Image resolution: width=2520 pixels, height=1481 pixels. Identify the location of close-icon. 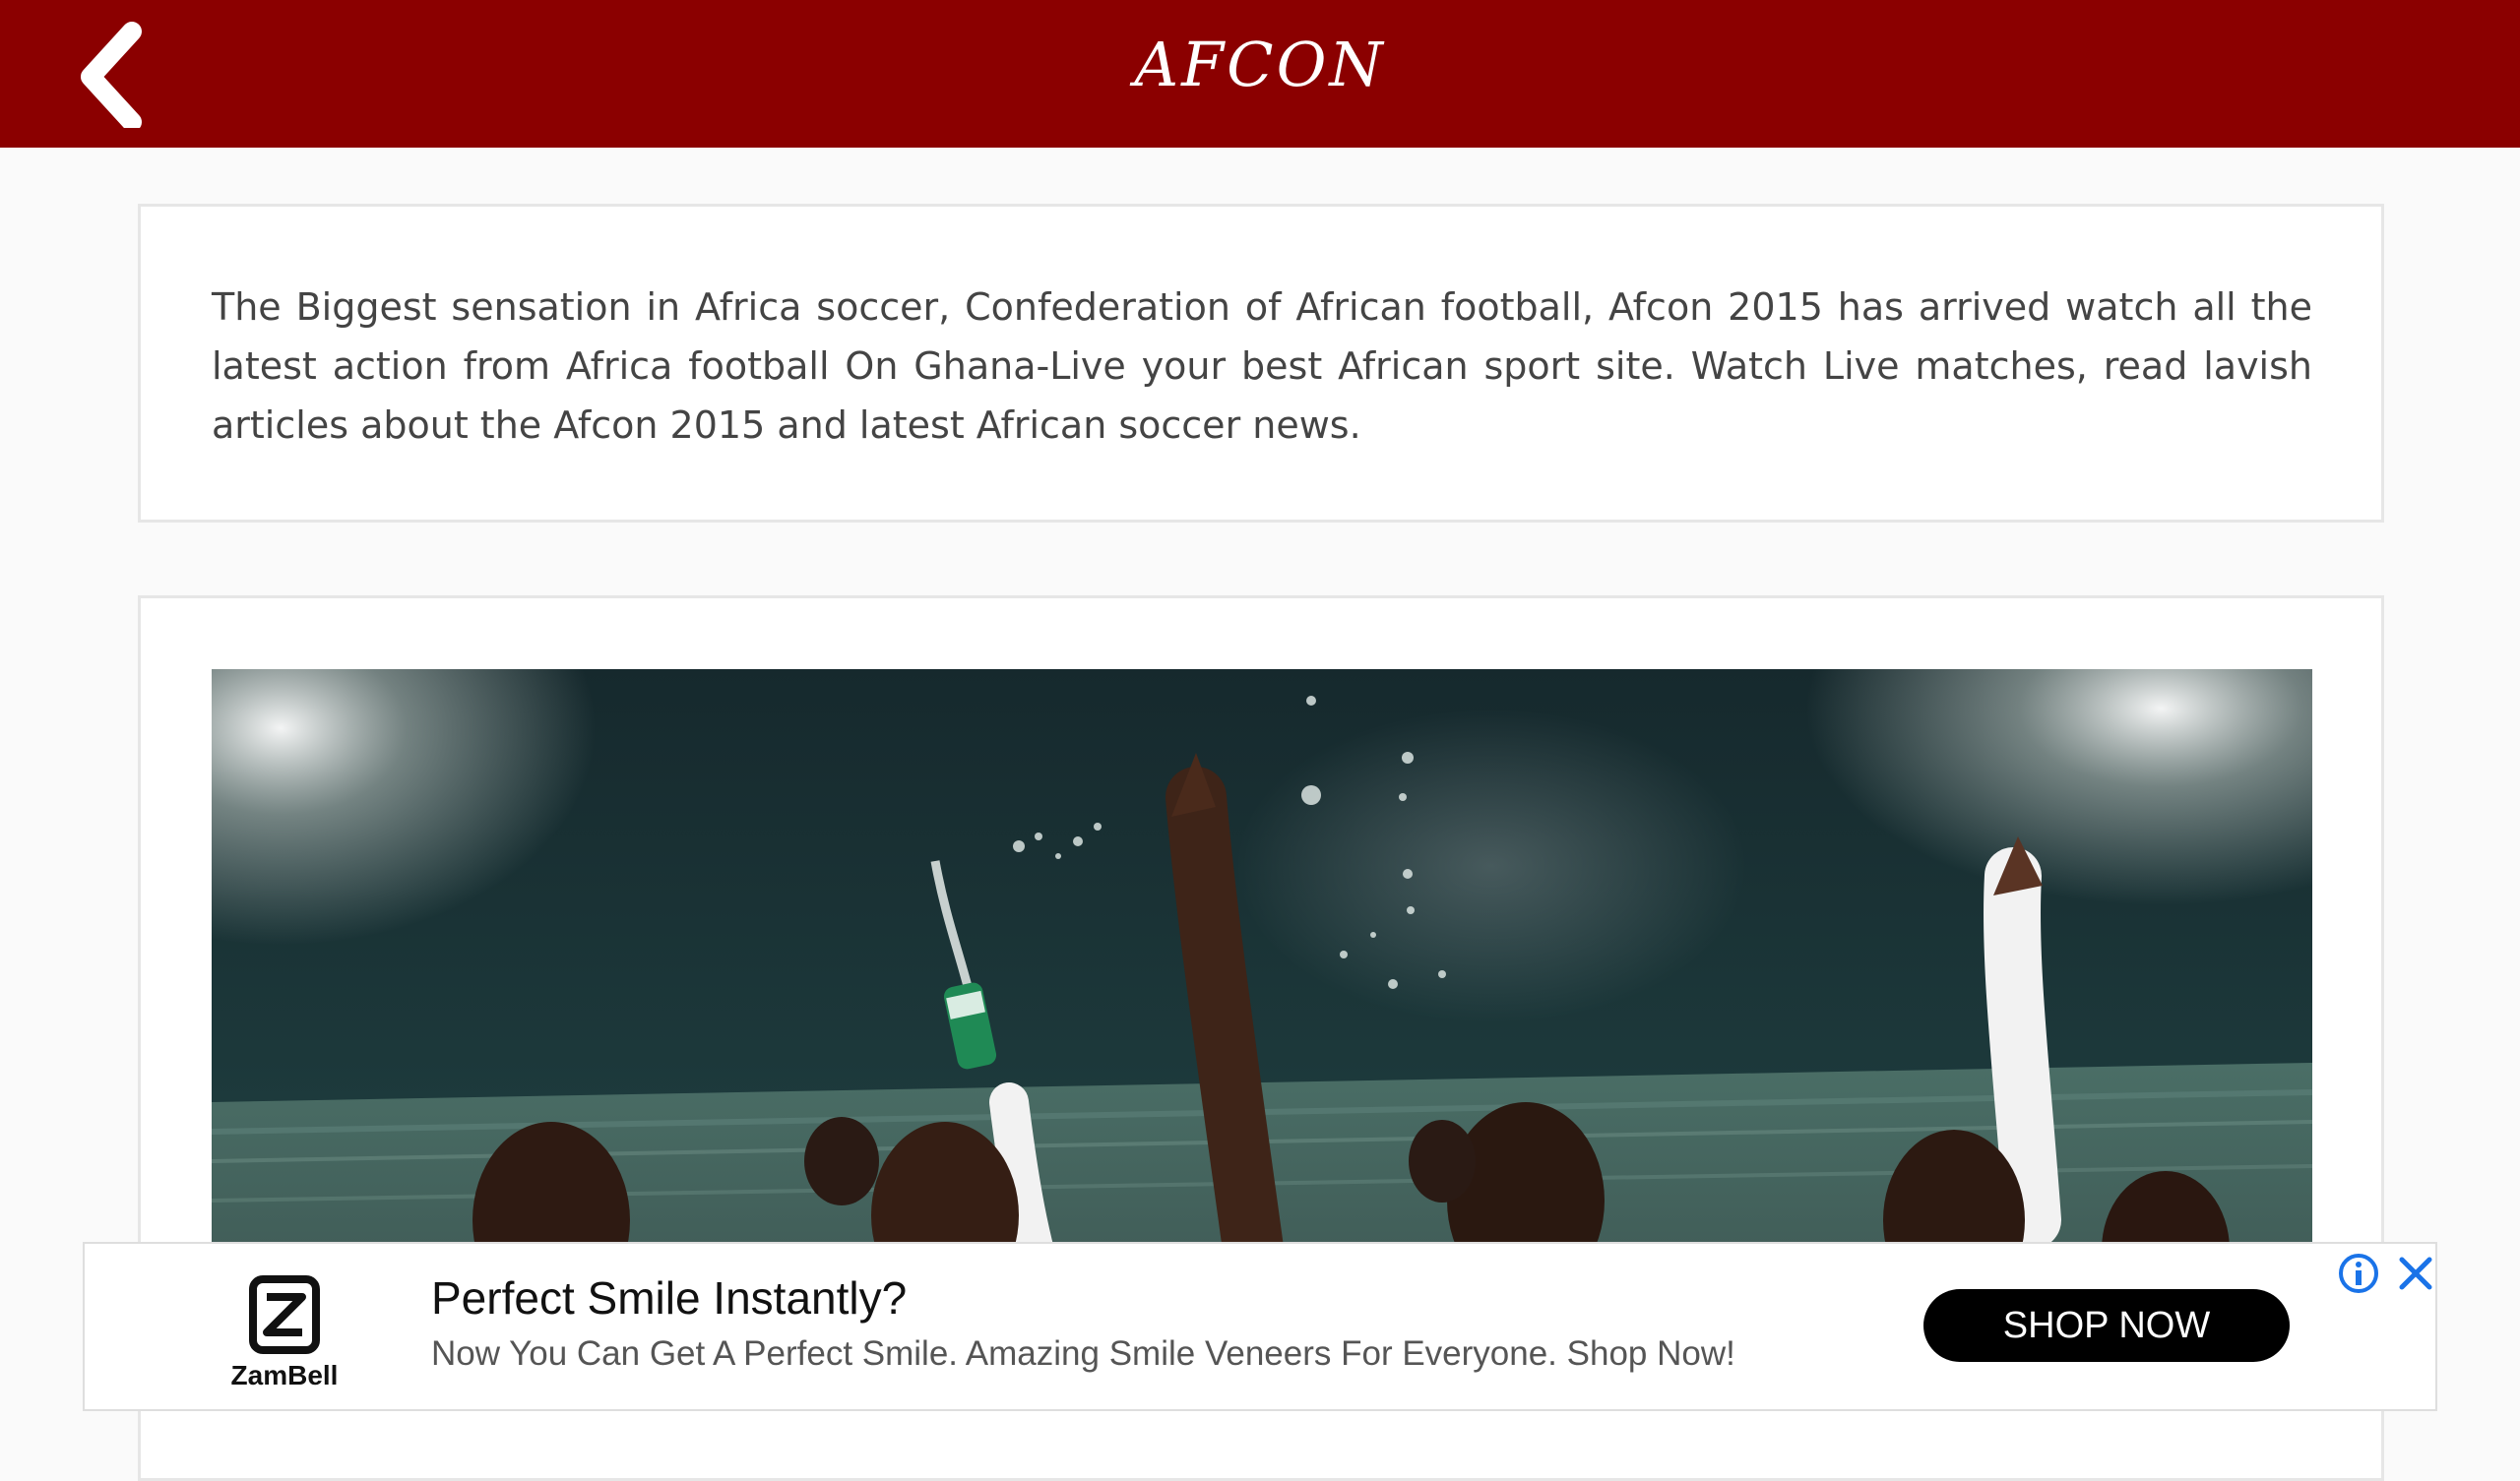
(2415, 1273).